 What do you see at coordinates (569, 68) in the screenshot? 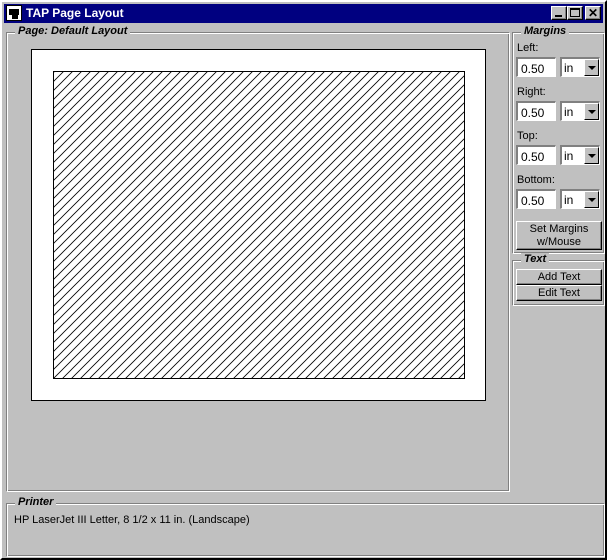
I see `left-margin-unit-value: in` at bounding box center [569, 68].